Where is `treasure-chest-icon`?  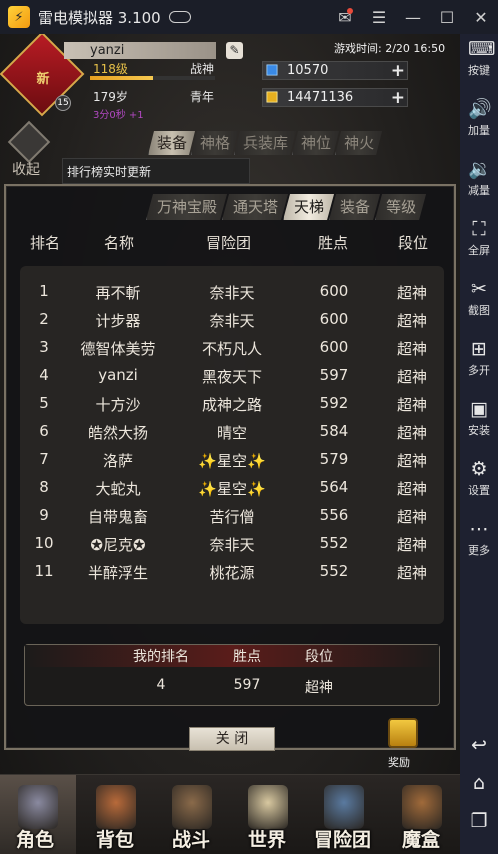 treasure-chest-icon is located at coordinates (403, 733).